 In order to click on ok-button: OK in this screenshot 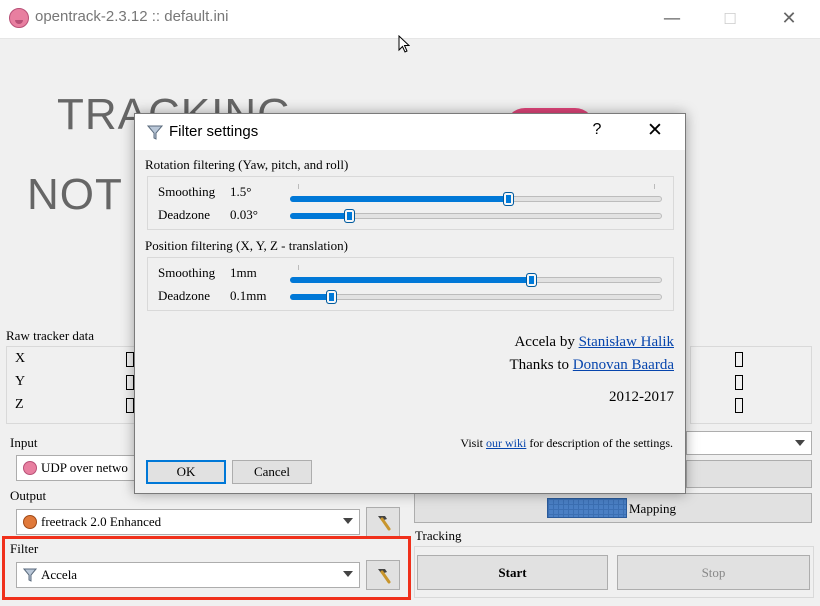, I will do `click(186, 472)`.